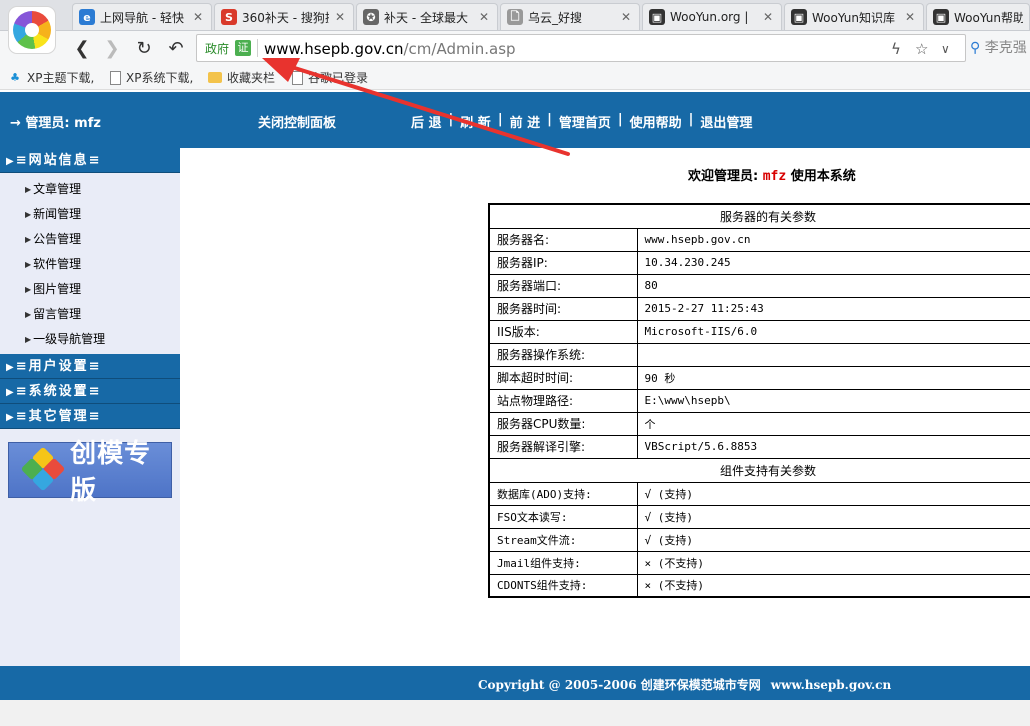  I want to click on document-icon, so click(297, 77).